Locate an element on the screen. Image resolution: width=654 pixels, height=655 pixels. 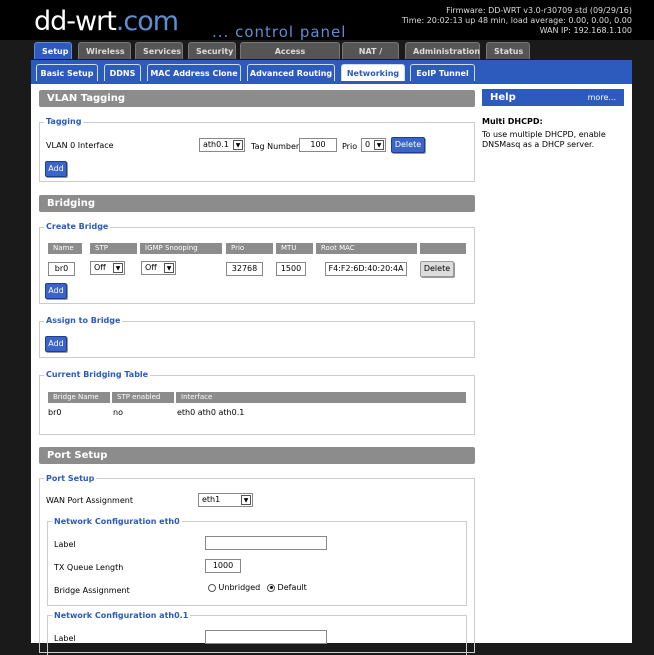
subtab-mac-clone: MAC Address Clone is located at coordinates (194, 72).